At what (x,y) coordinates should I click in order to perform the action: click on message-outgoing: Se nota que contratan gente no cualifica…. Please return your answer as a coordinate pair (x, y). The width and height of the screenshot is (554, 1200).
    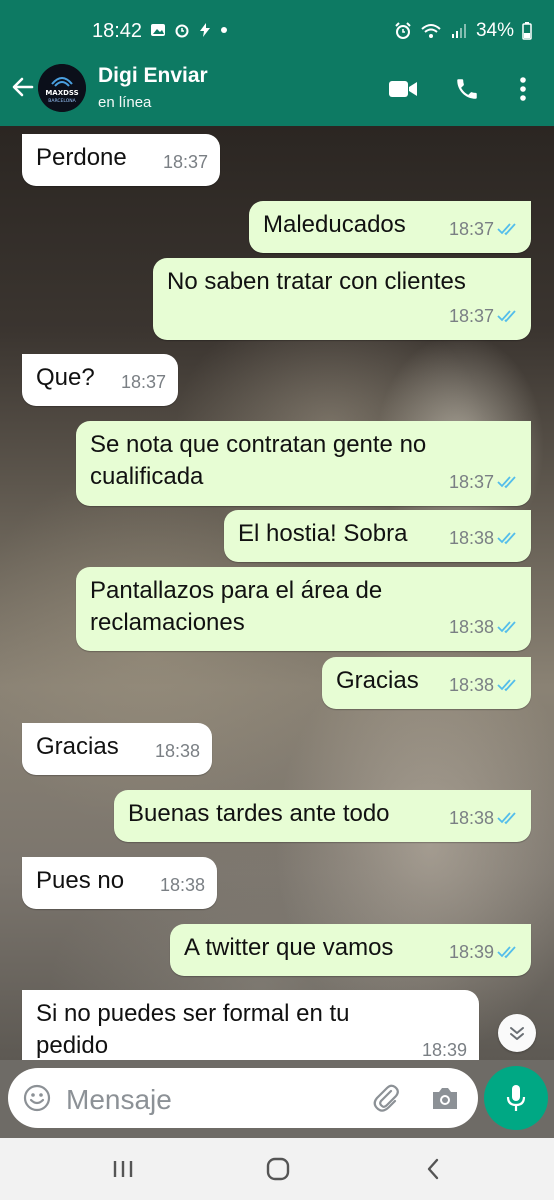
    Looking at the image, I should click on (303, 463).